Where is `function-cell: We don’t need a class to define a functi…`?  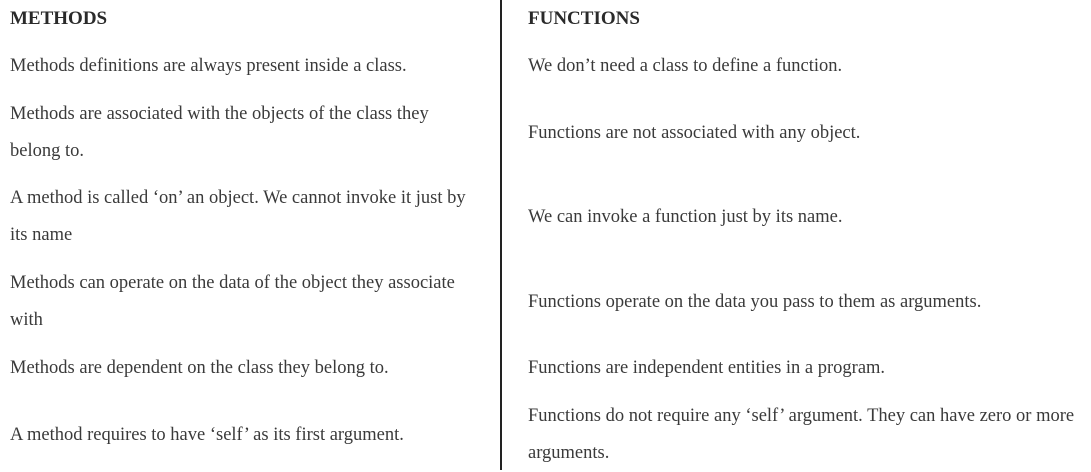
function-cell: We don’t need a class to define a functi… is located at coordinates (685, 66).